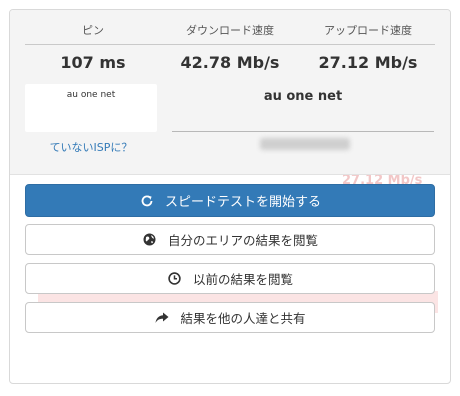  I want to click on upload-value: 27.12 Mb/s, so click(368, 62).